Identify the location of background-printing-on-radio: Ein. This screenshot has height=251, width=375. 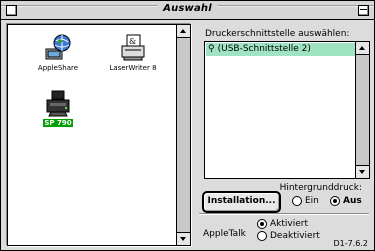
(305, 201).